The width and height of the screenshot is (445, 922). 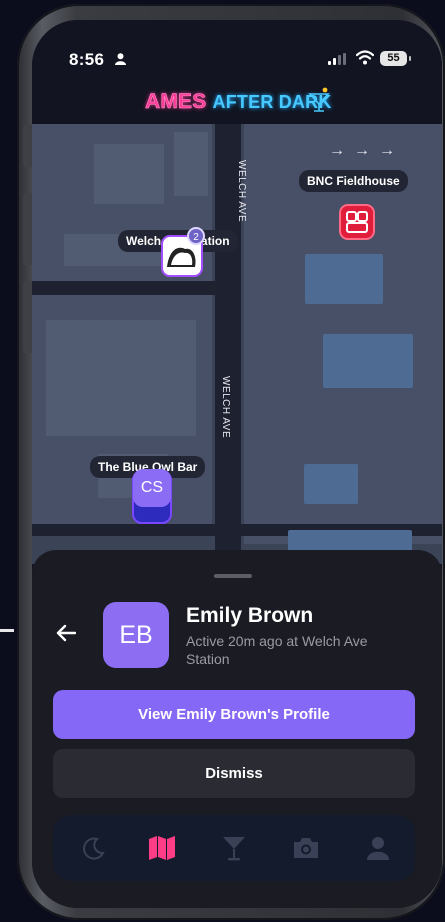 What do you see at coordinates (87, 59) in the screenshot?
I see `status-time: 8:56` at bounding box center [87, 59].